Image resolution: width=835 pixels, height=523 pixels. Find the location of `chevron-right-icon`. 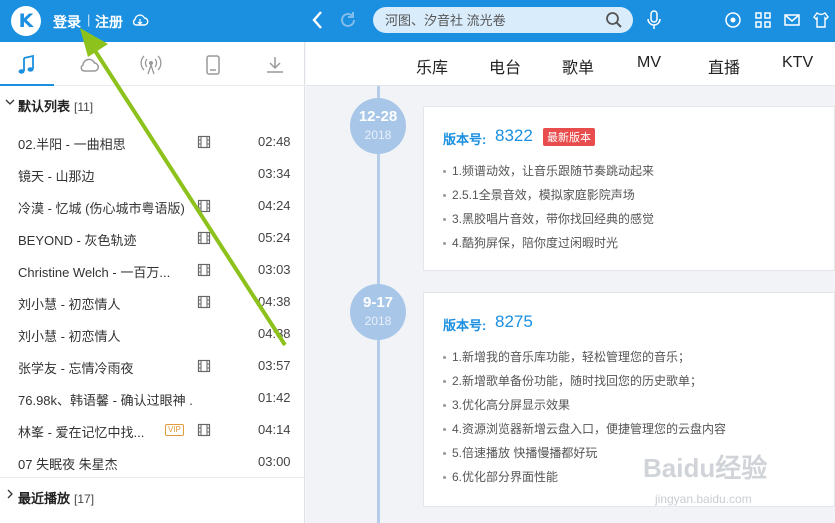

chevron-right-icon is located at coordinates (10, 494).